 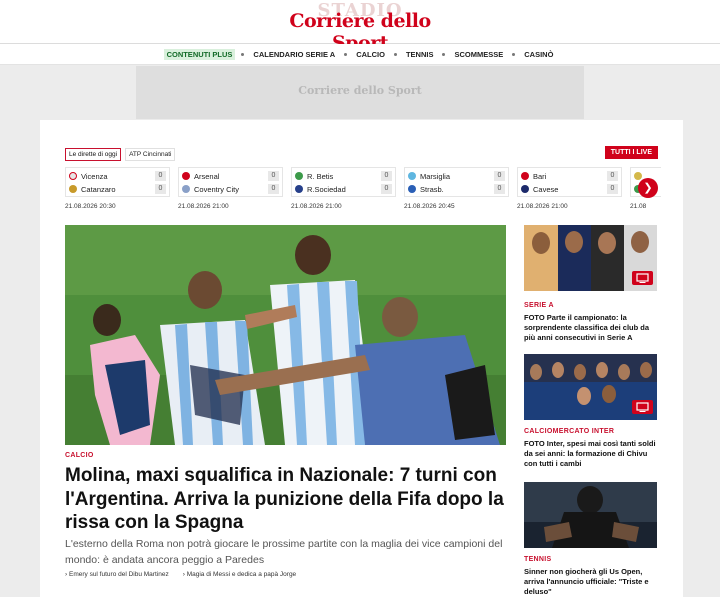 I want to click on tab-dirette-oggi: Le dirette di oggi, so click(x=93, y=154).